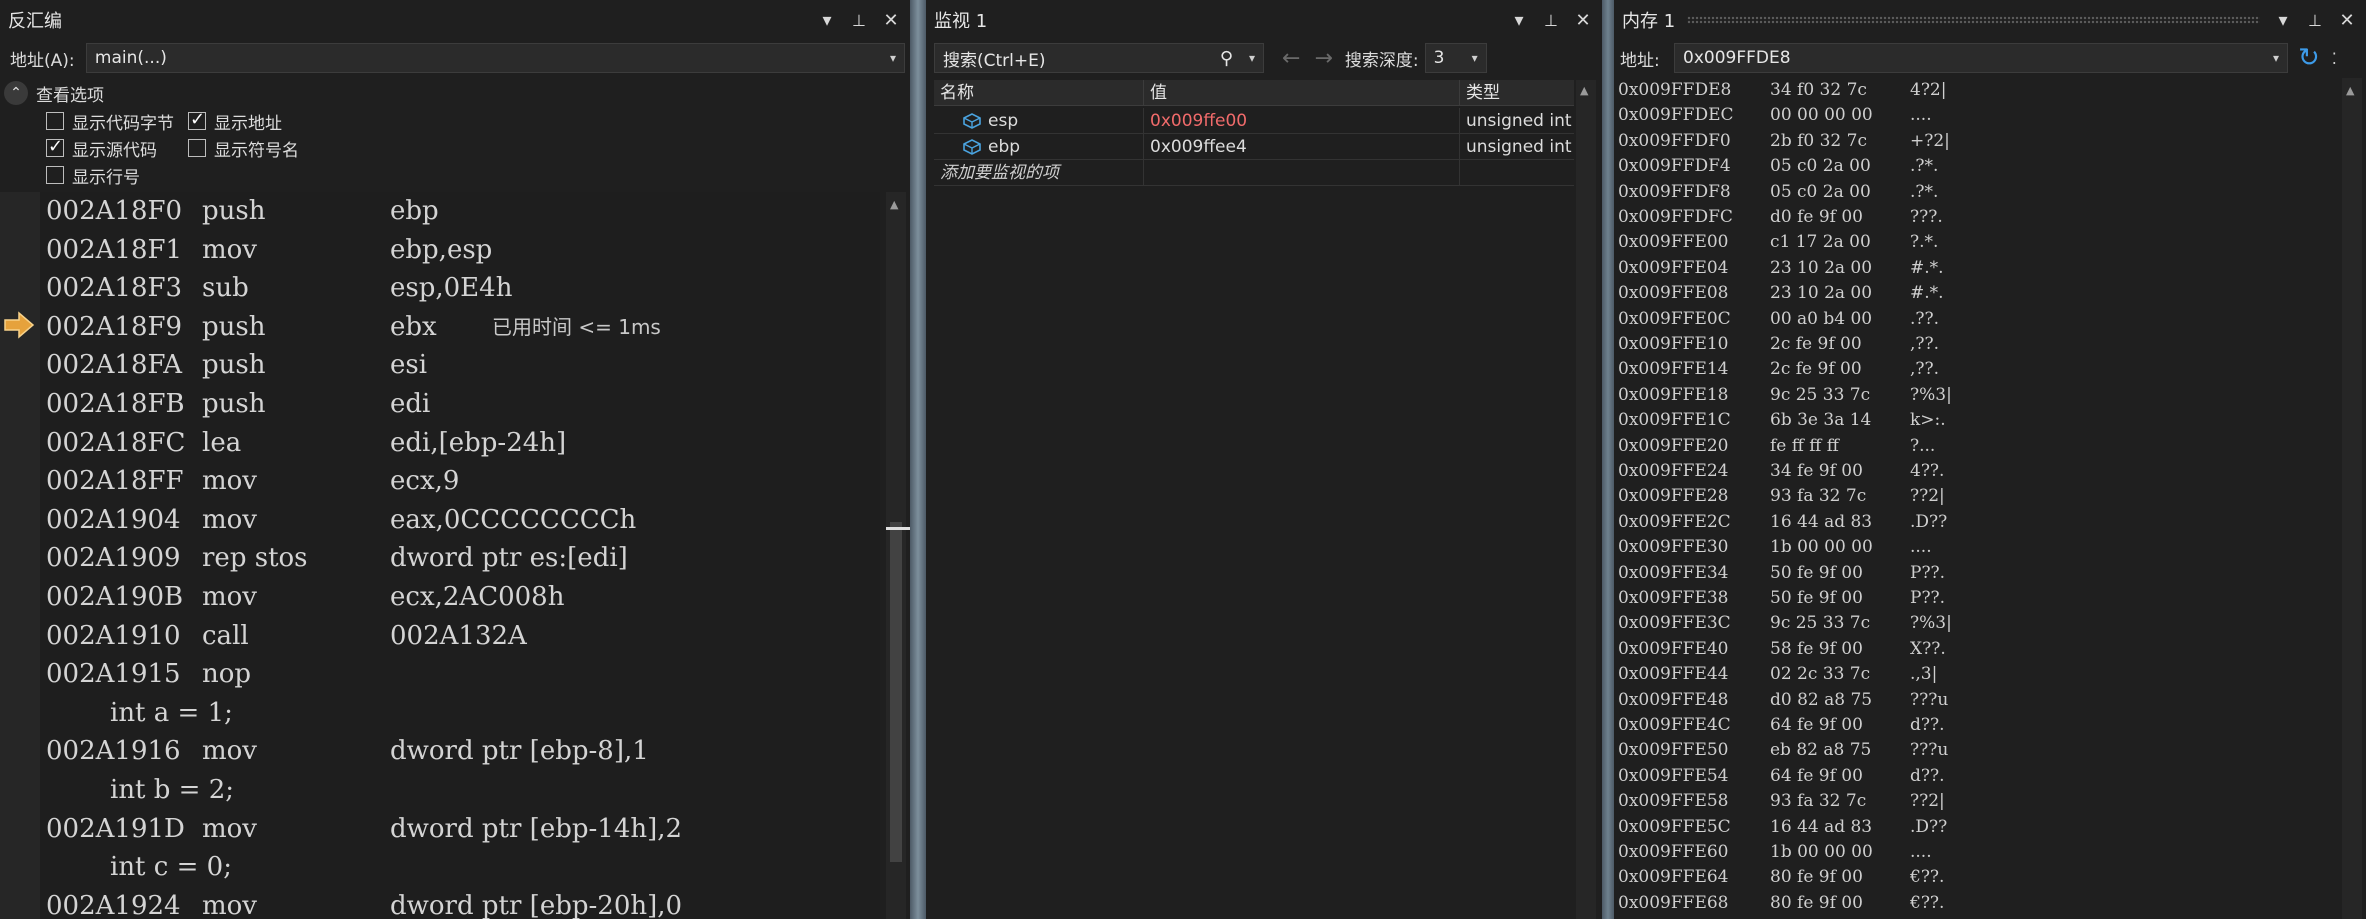 Image resolution: width=2366 pixels, height=919 pixels. I want to click on memory-ascii: X??., so click(1928, 648).